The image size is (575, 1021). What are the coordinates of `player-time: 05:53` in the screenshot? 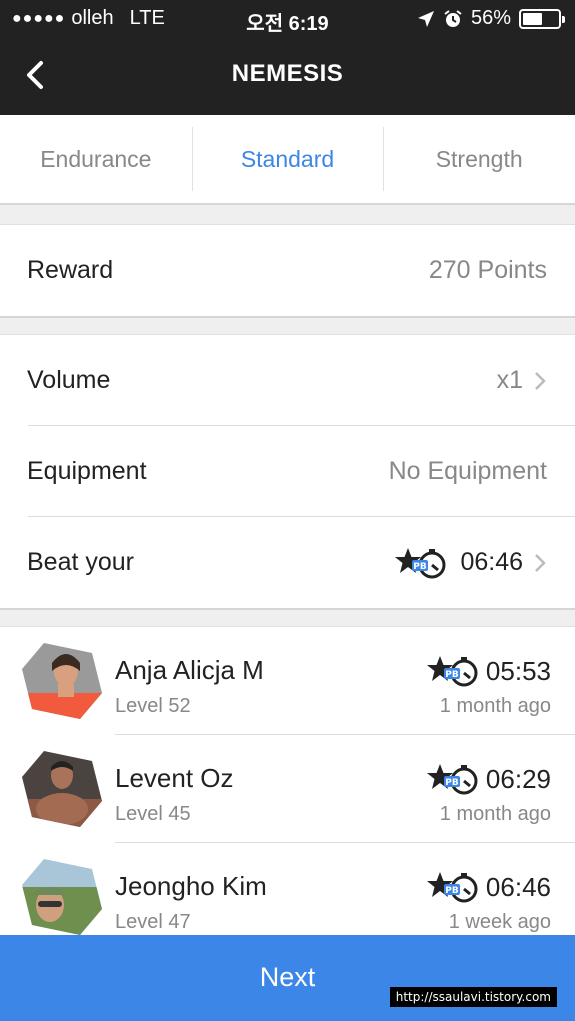 It's located at (518, 670).